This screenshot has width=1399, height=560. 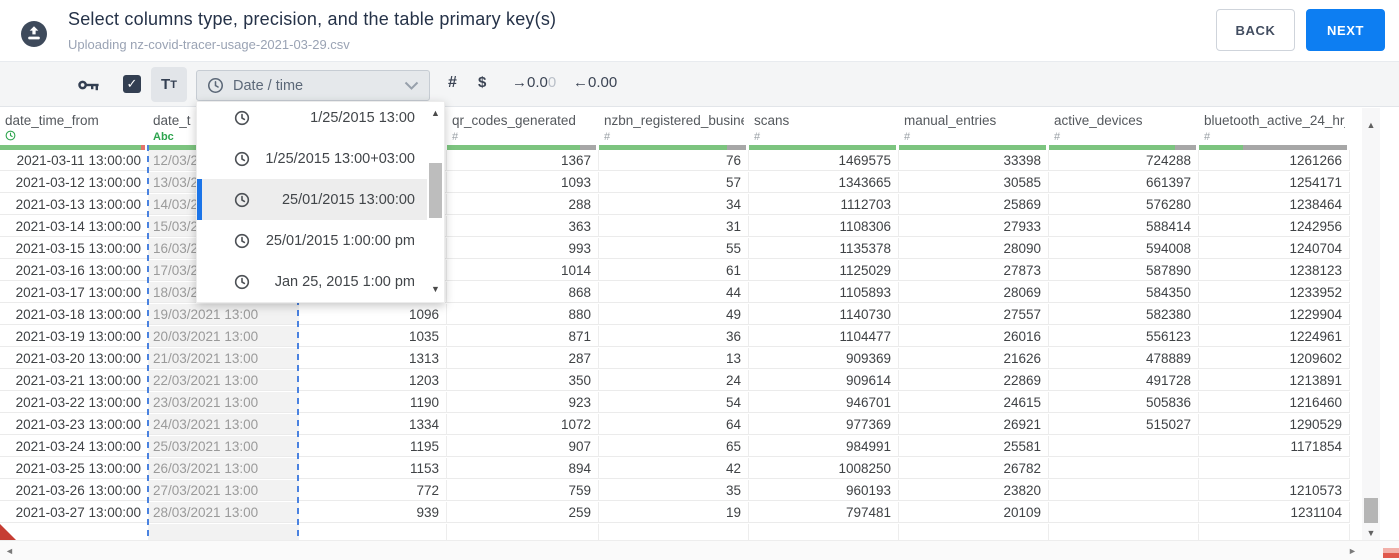 What do you see at coordinates (452, 83) in the screenshot?
I see `number-type-button: #` at bounding box center [452, 83].